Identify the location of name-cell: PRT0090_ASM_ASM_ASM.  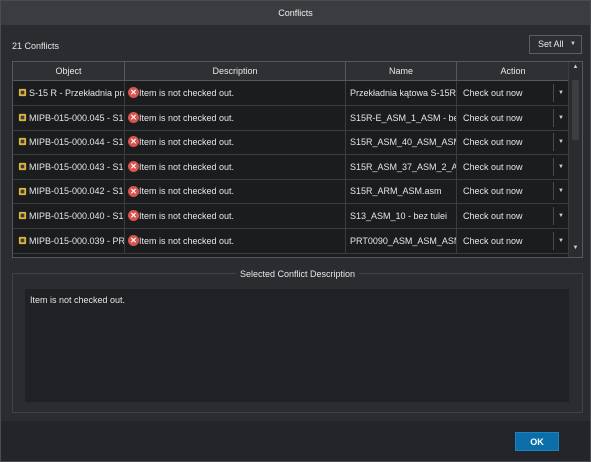
(401, 240).